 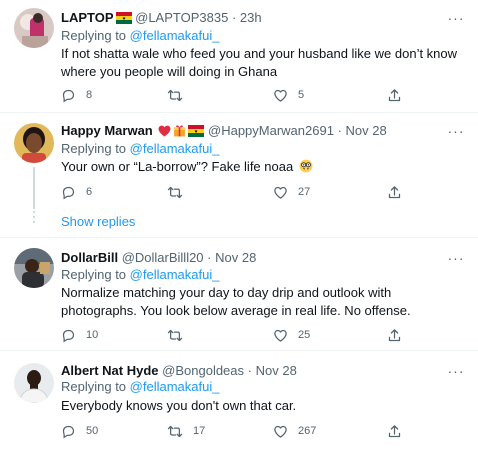 What do you see at coordinates (306, 168) in the screenshot?
I see `nerd-face-emoji-icon` at bounding box center [306, 168].